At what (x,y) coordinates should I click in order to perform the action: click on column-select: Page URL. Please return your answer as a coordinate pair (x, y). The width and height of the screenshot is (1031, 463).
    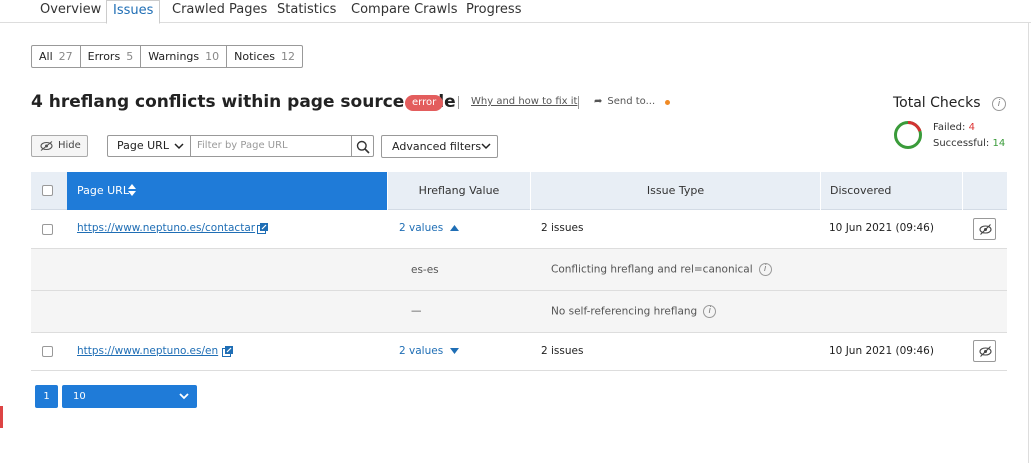
    Looking at the image, I should click on (149, 146).